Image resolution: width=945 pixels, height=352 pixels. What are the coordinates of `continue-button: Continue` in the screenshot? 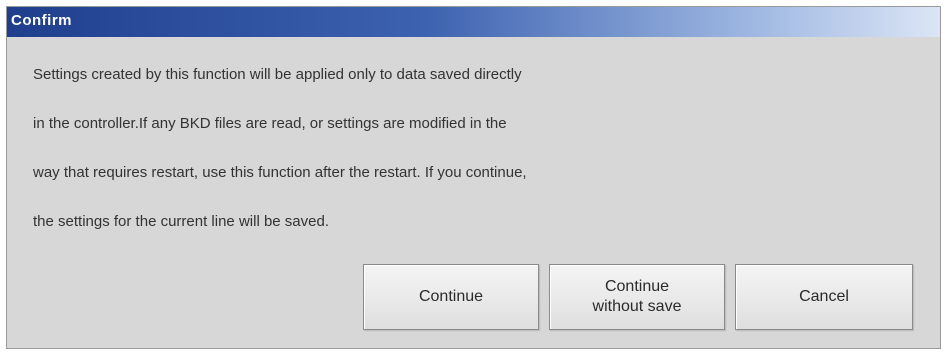 It's located at (451, 297).